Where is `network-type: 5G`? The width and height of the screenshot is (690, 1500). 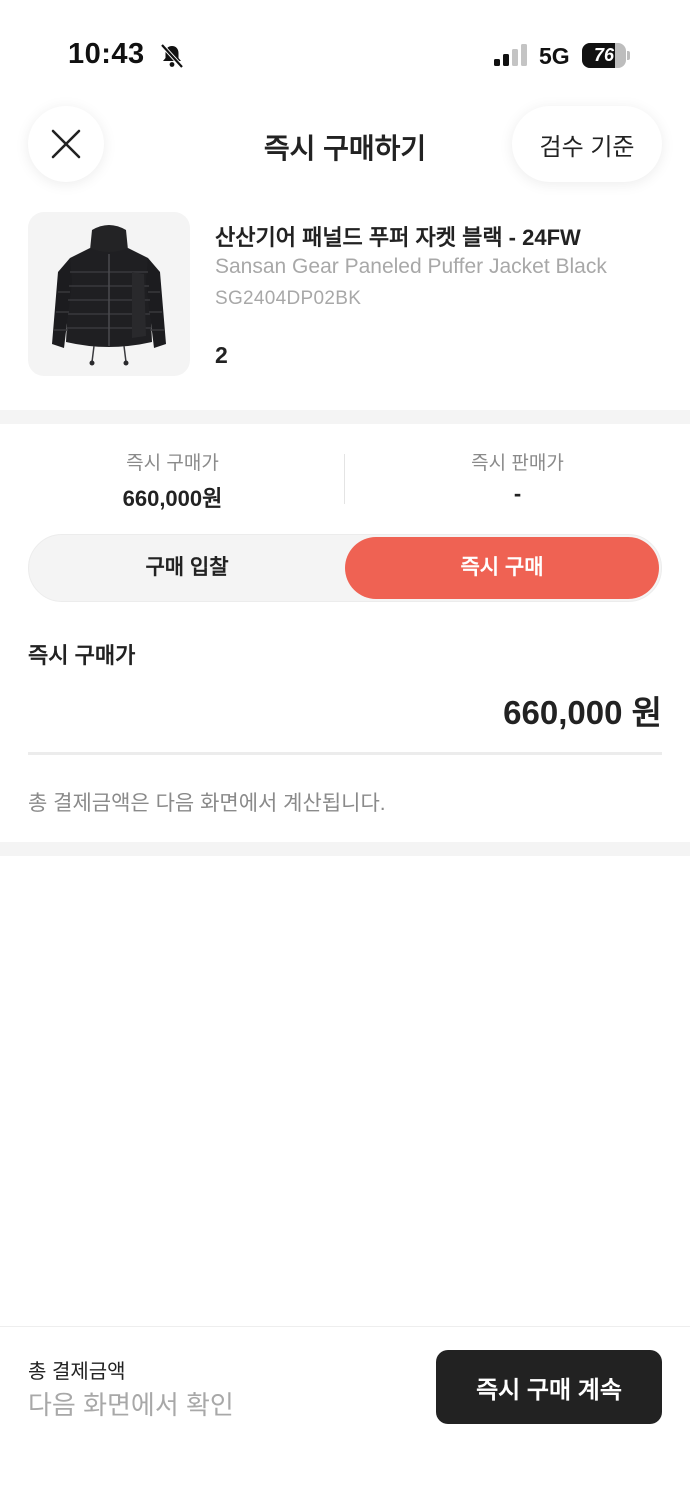 network-type: 5G is located at coordinates (554, 56).